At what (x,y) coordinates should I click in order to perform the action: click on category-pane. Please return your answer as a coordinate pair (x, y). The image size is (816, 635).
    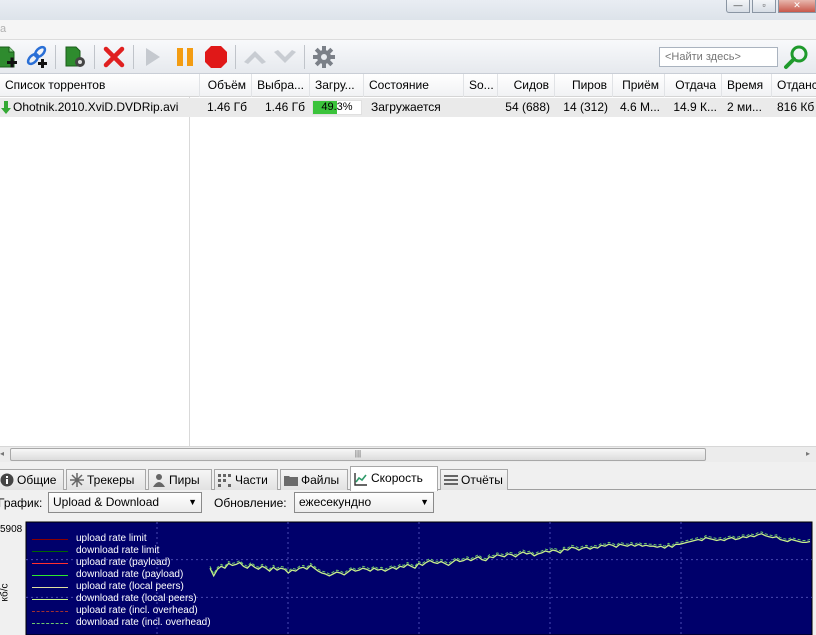
    Looking at the image, I should click on (95, 260).